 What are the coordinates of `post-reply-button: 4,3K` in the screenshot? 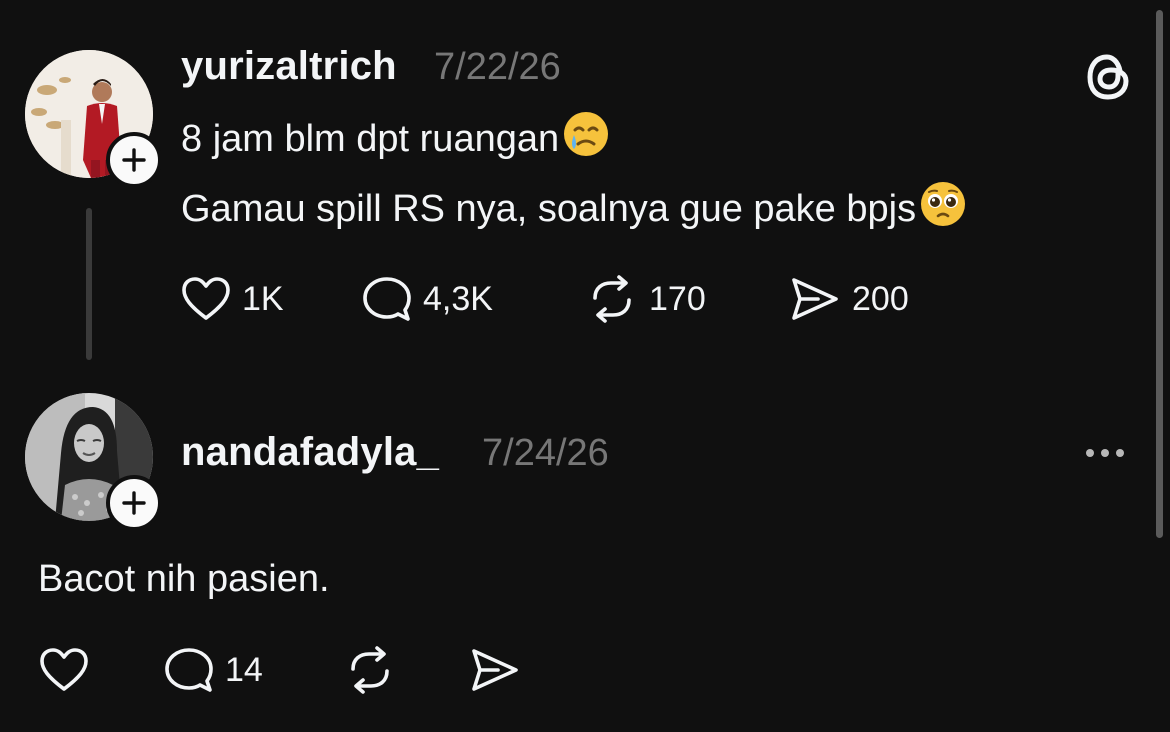 It's located at (427, 299).